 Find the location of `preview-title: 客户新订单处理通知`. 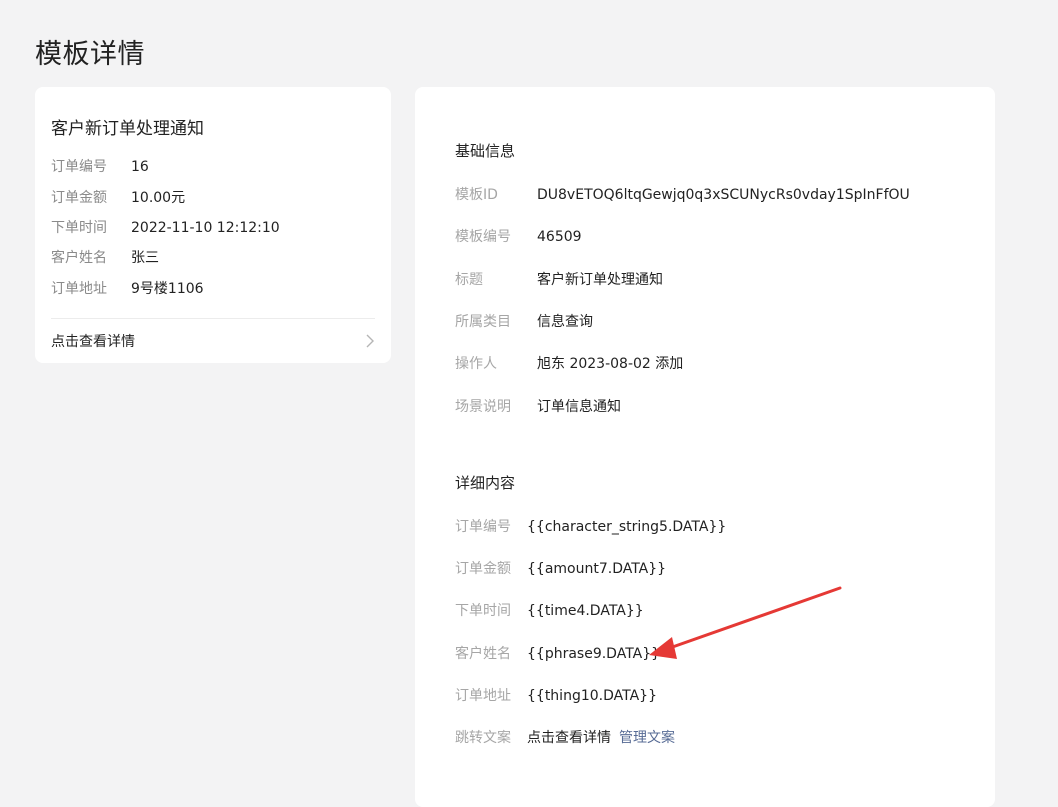

preview-title: 客户新订单处理通知 is located at coordinates (127, 129).